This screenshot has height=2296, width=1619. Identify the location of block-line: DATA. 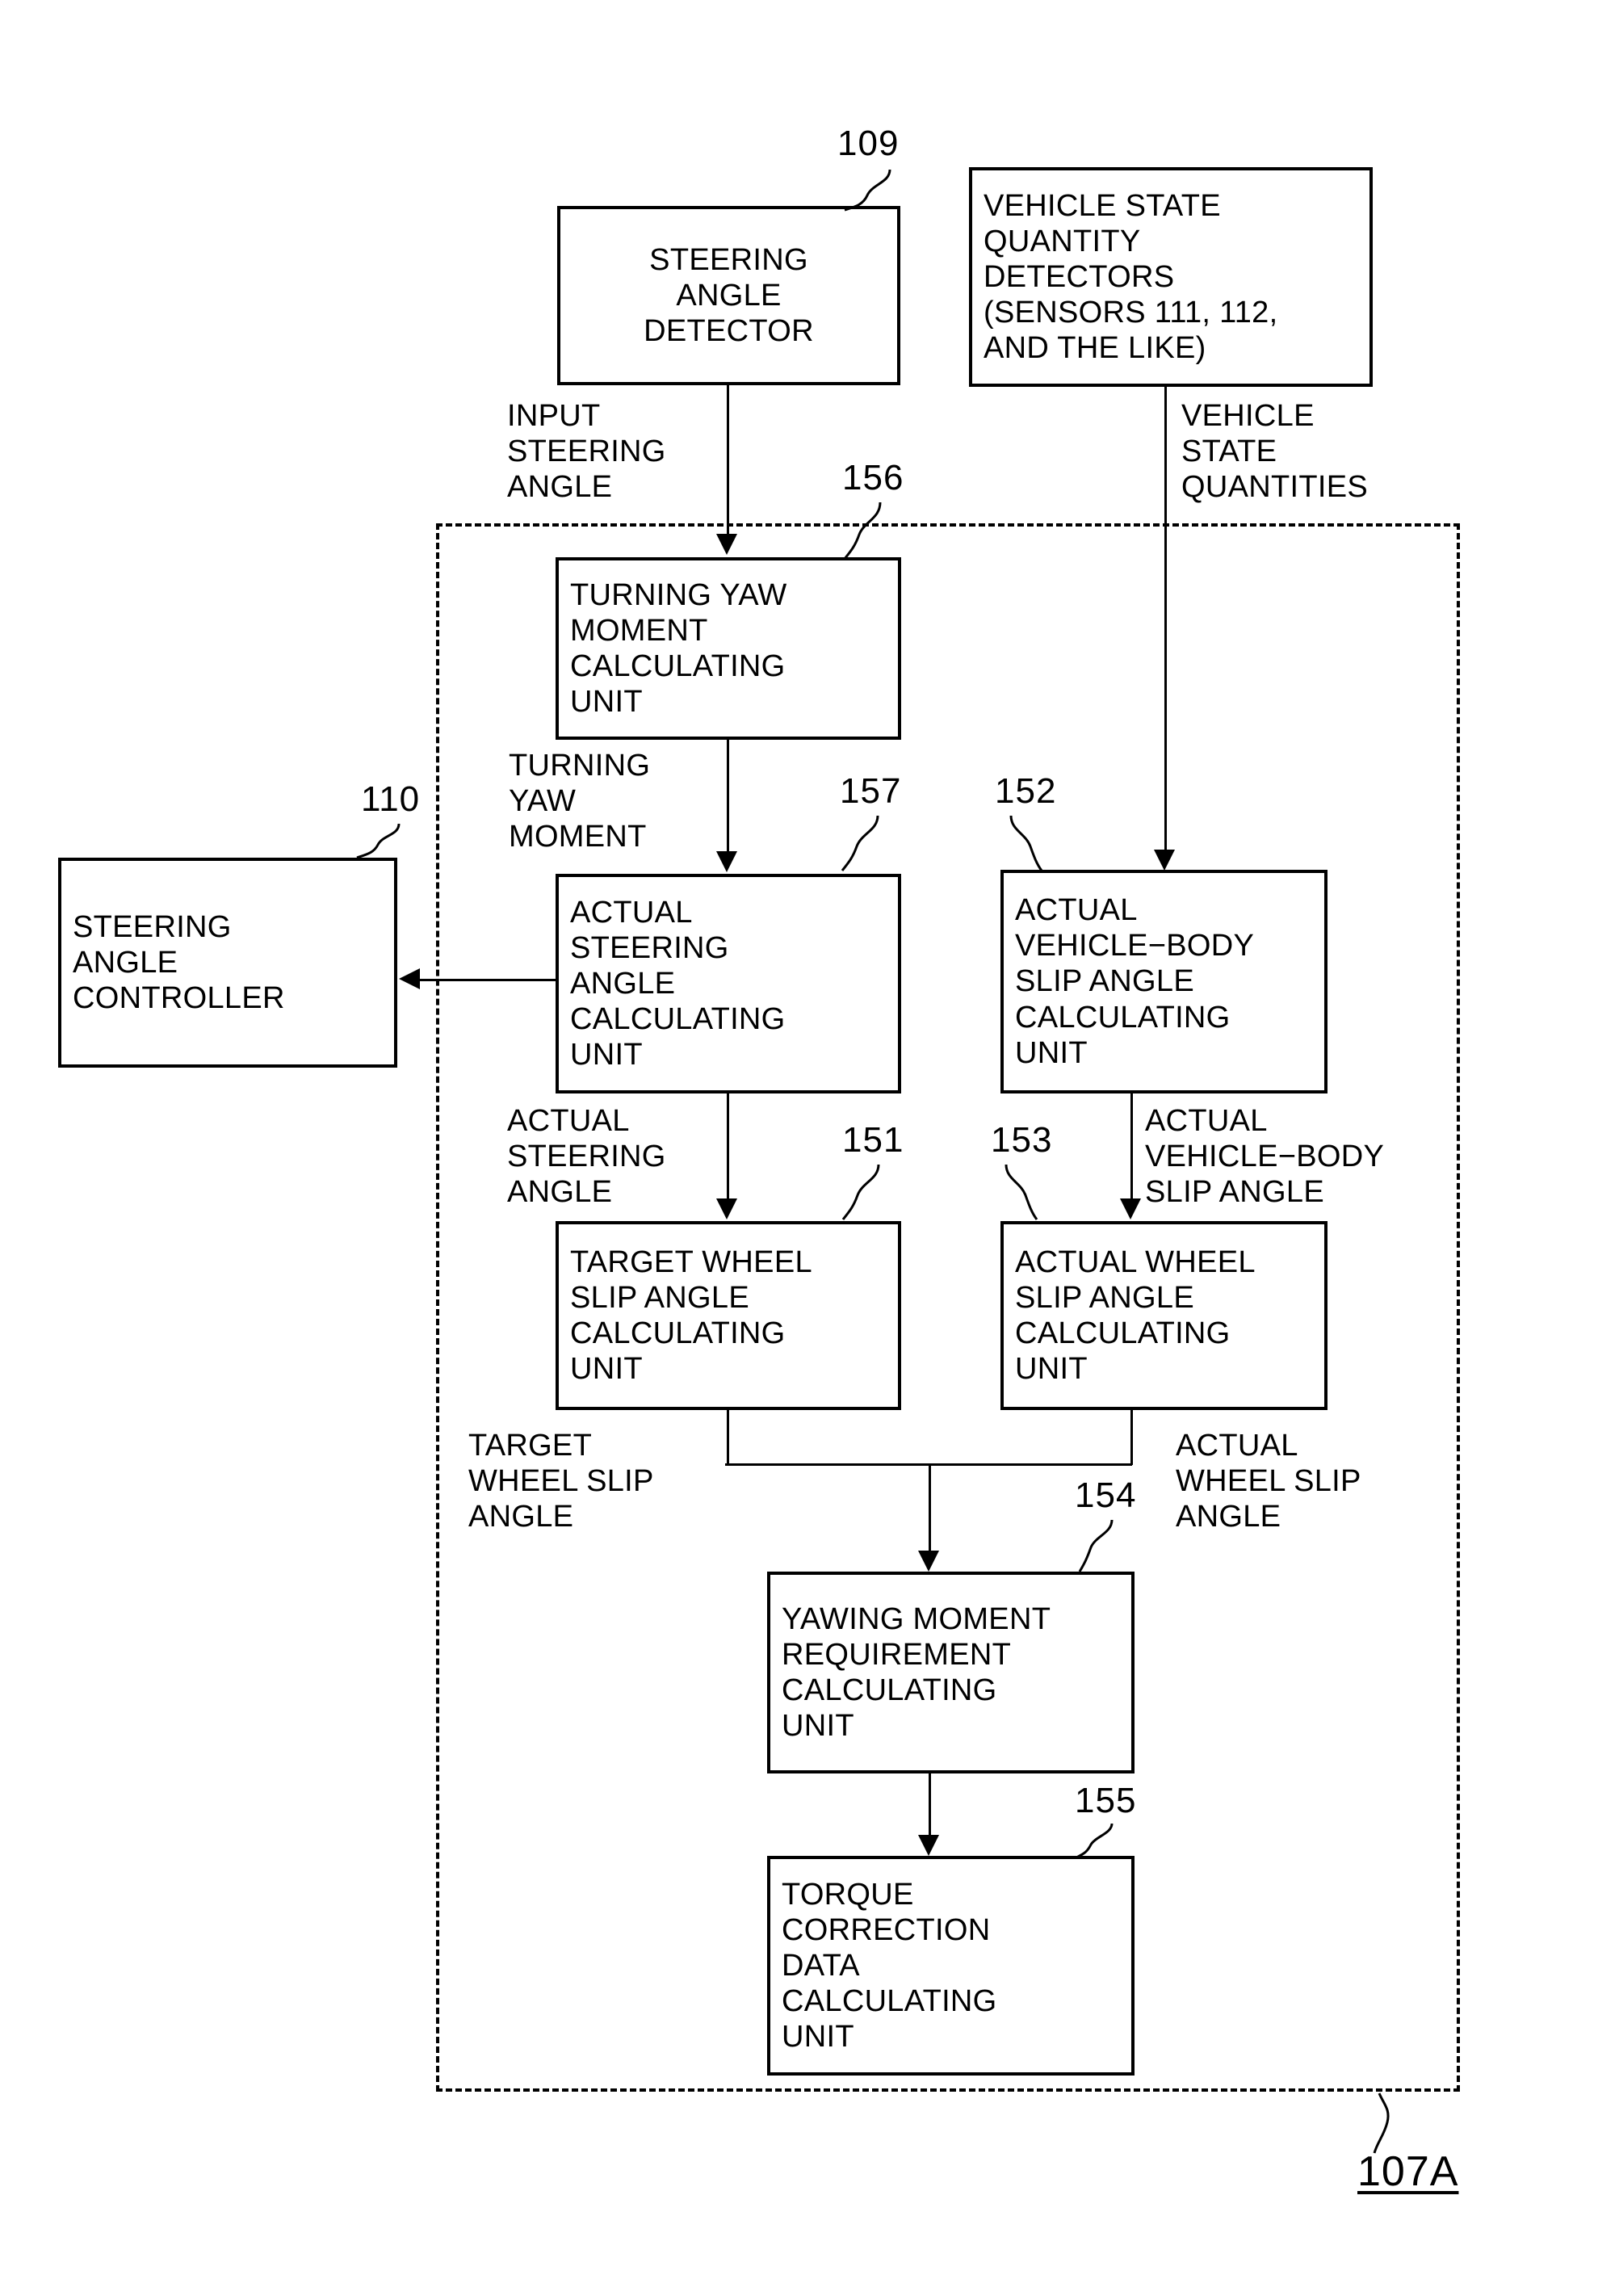
(821, 1965).